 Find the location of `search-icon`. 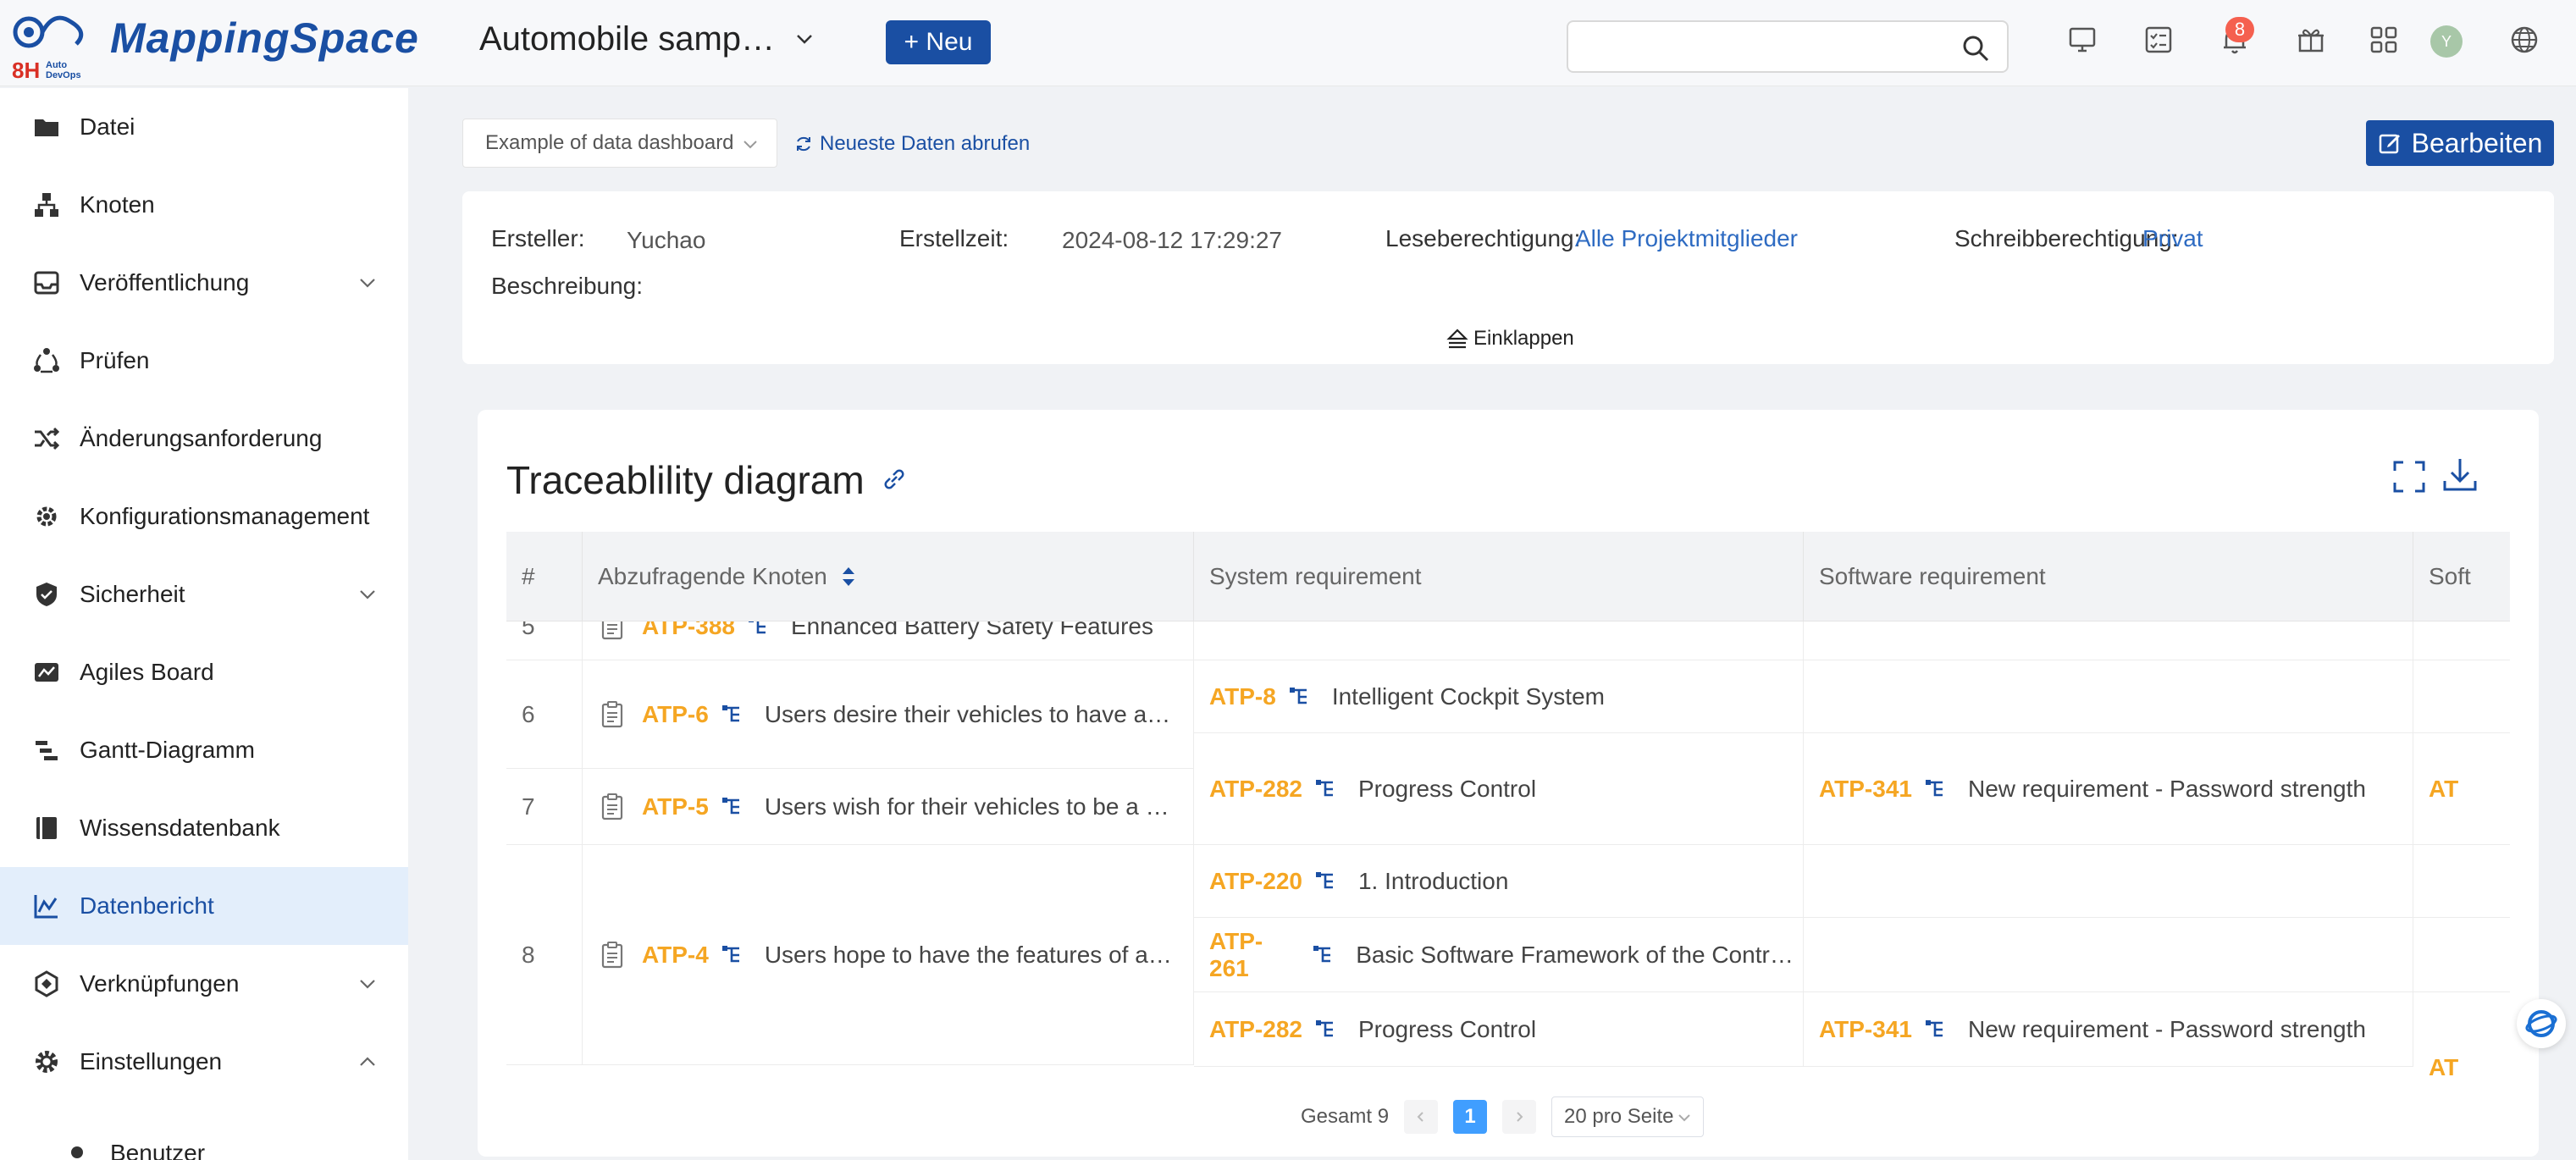

search-icon is located at coordinates (1975, 49).